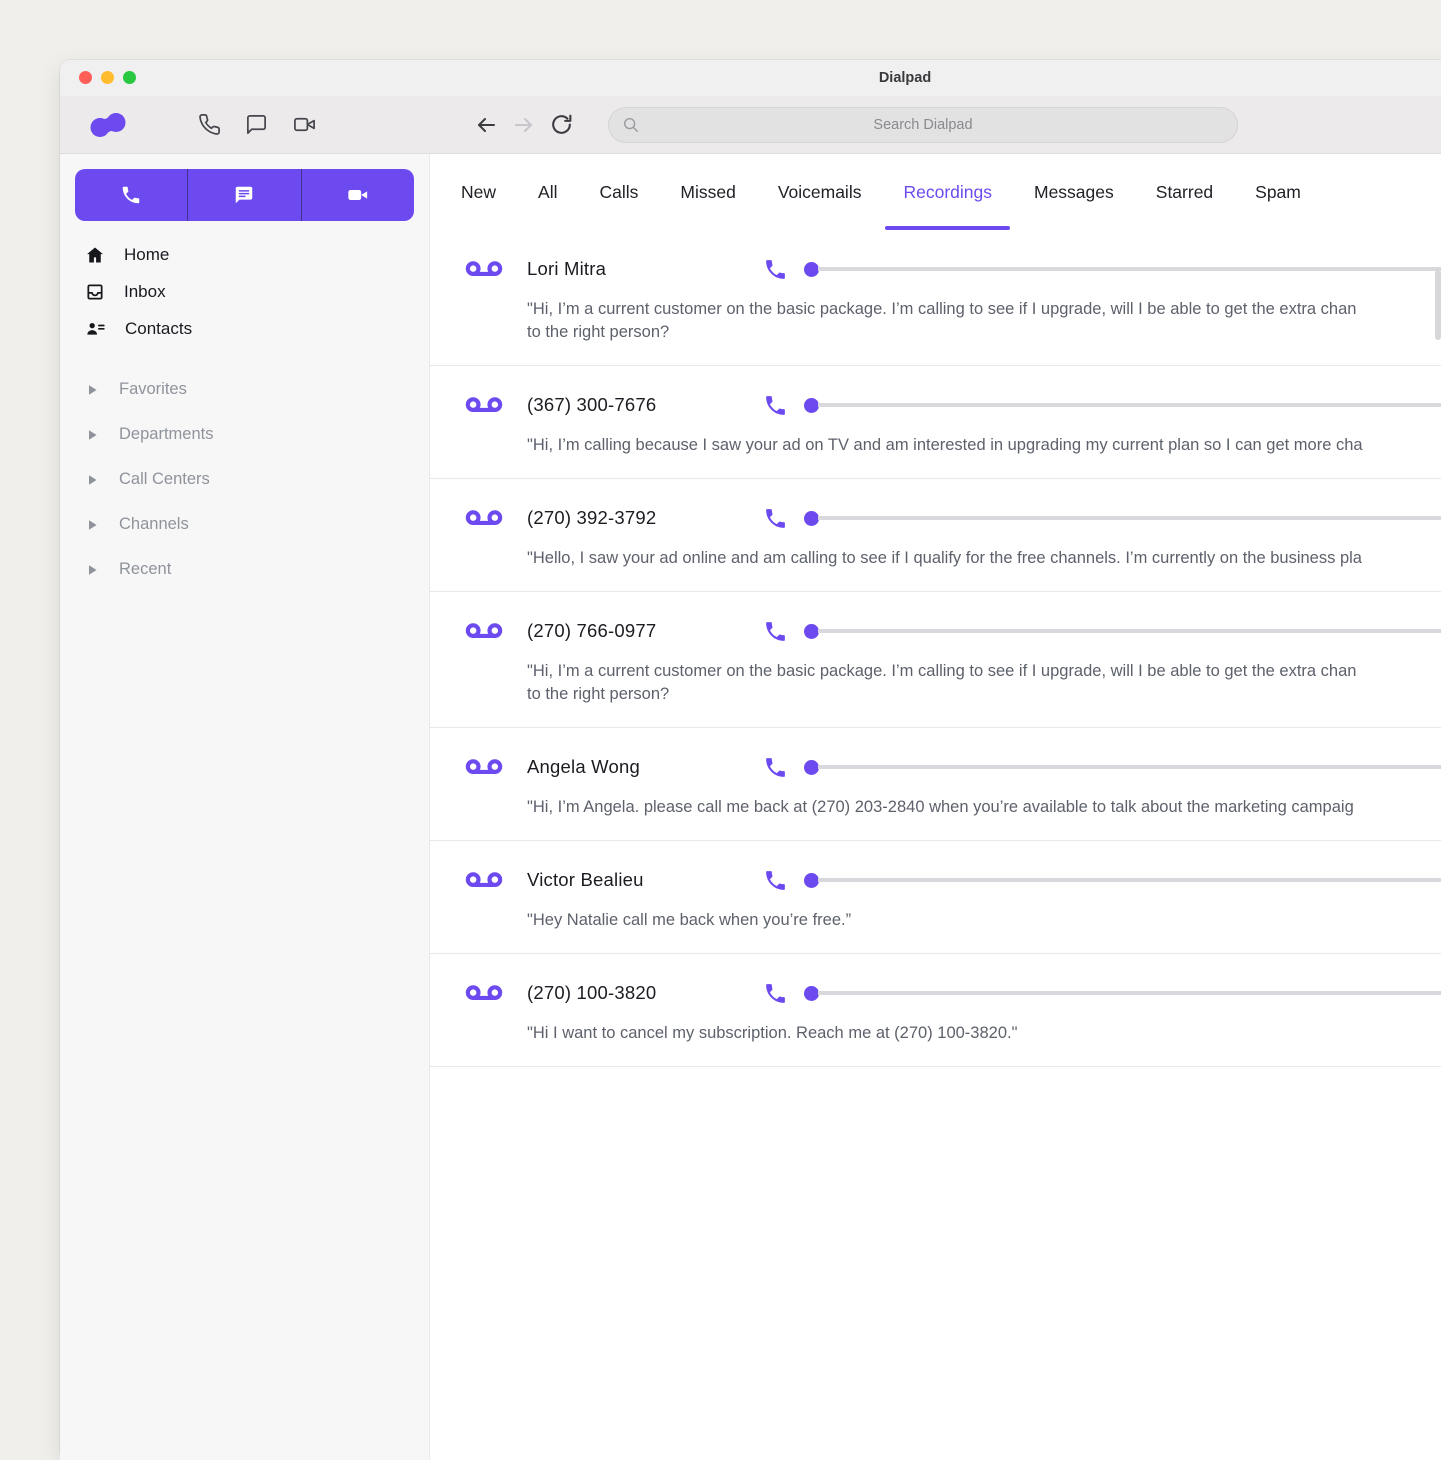  I want to click on tab-voicemails: Voicemails, so click(820, 192).